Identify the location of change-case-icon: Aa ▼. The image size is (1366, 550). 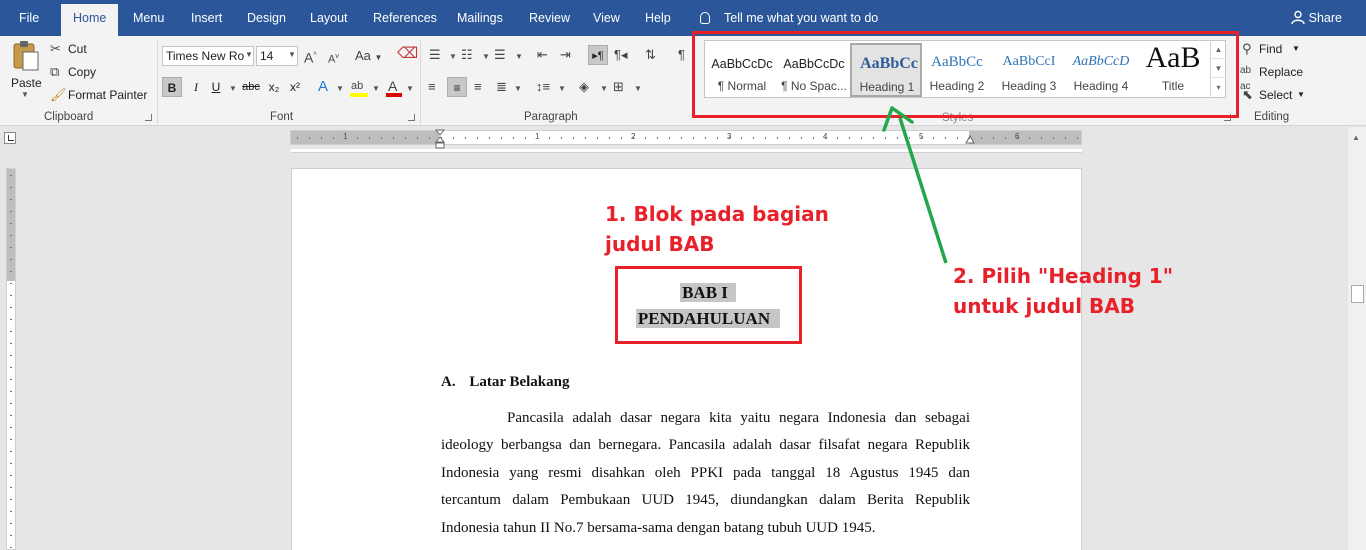
(368, 57).